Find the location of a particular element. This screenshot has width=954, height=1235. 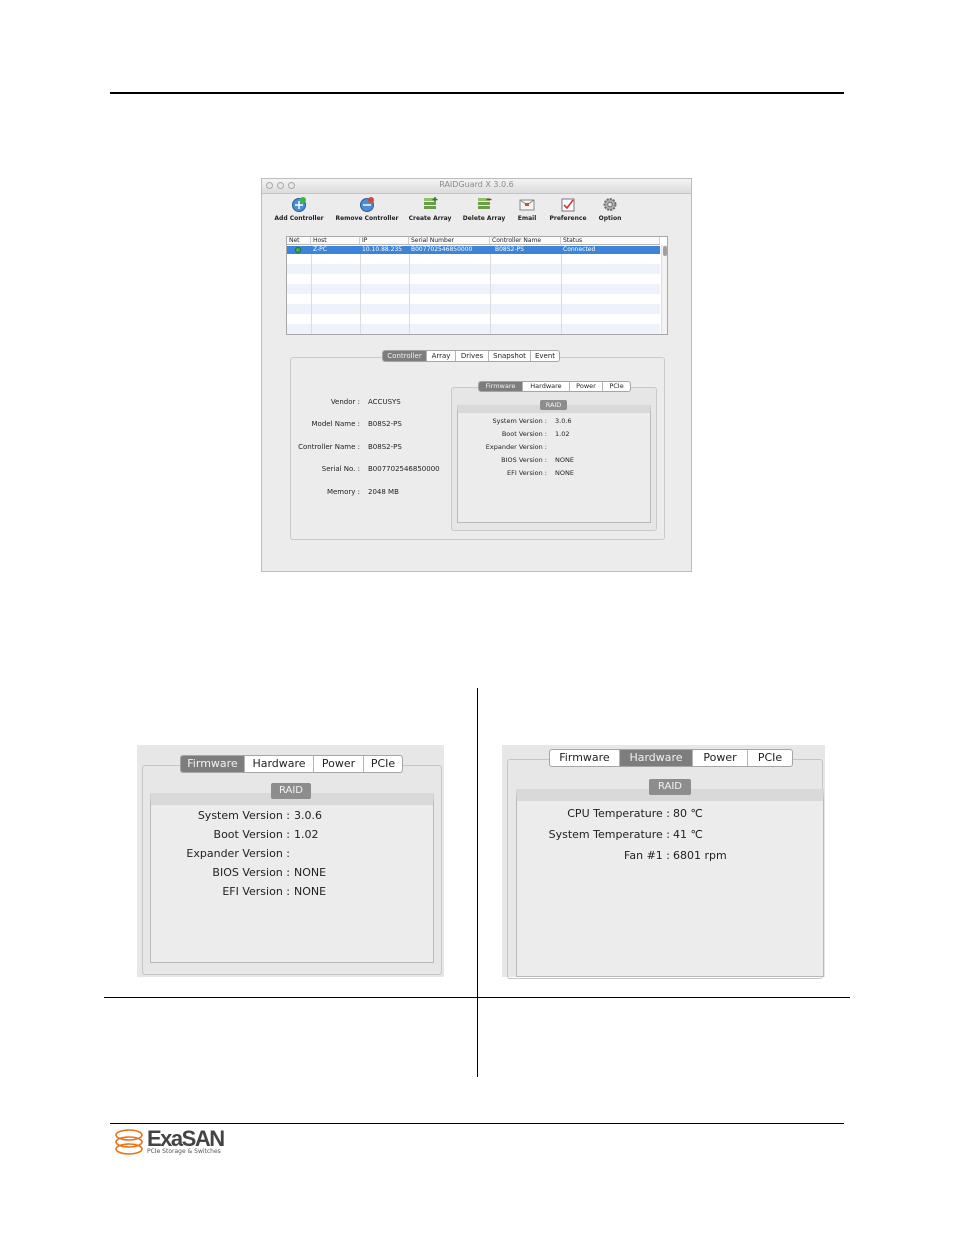

window-titlebar: RAIDGuard X 3.0.6 is located at coordinates (476, 186).